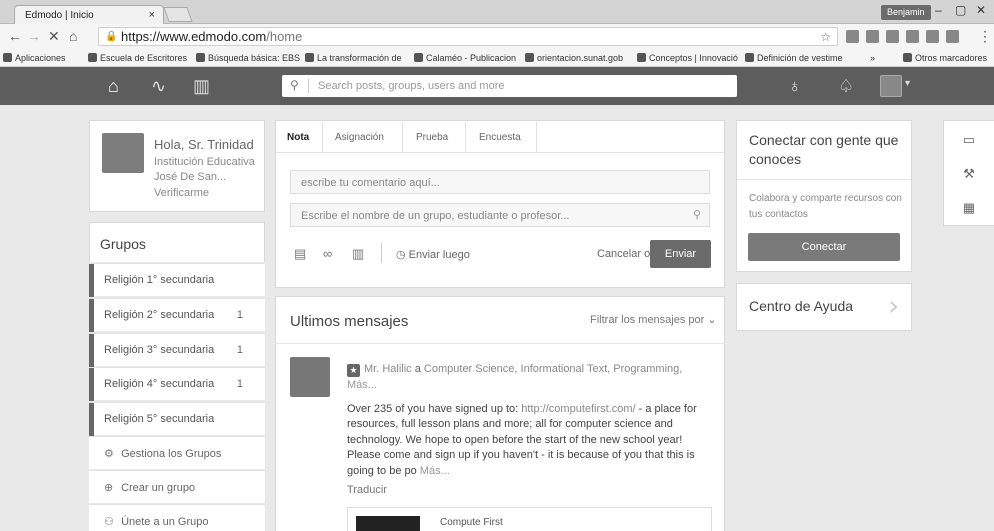 The width and height of the screenshot is (994, 531). What do you see at coordinates (938, 10) in the screenshot?
I see `minimize-icon: –` at bounding box center [938, 10].